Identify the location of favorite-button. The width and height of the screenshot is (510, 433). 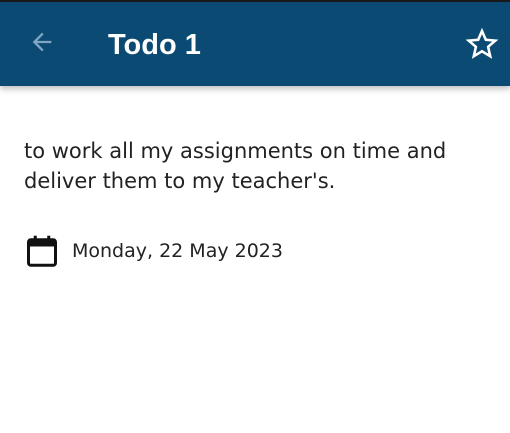
(482, 46).